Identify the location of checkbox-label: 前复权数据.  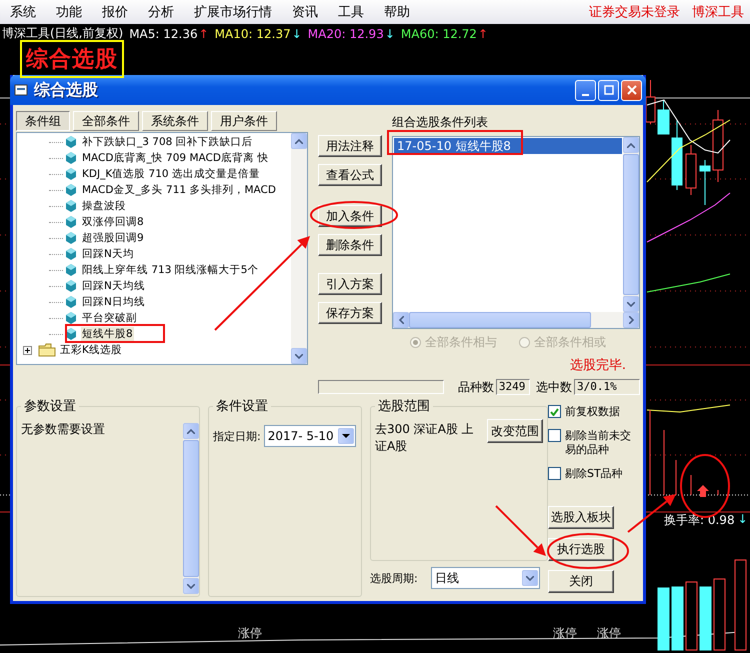
(592, 412).